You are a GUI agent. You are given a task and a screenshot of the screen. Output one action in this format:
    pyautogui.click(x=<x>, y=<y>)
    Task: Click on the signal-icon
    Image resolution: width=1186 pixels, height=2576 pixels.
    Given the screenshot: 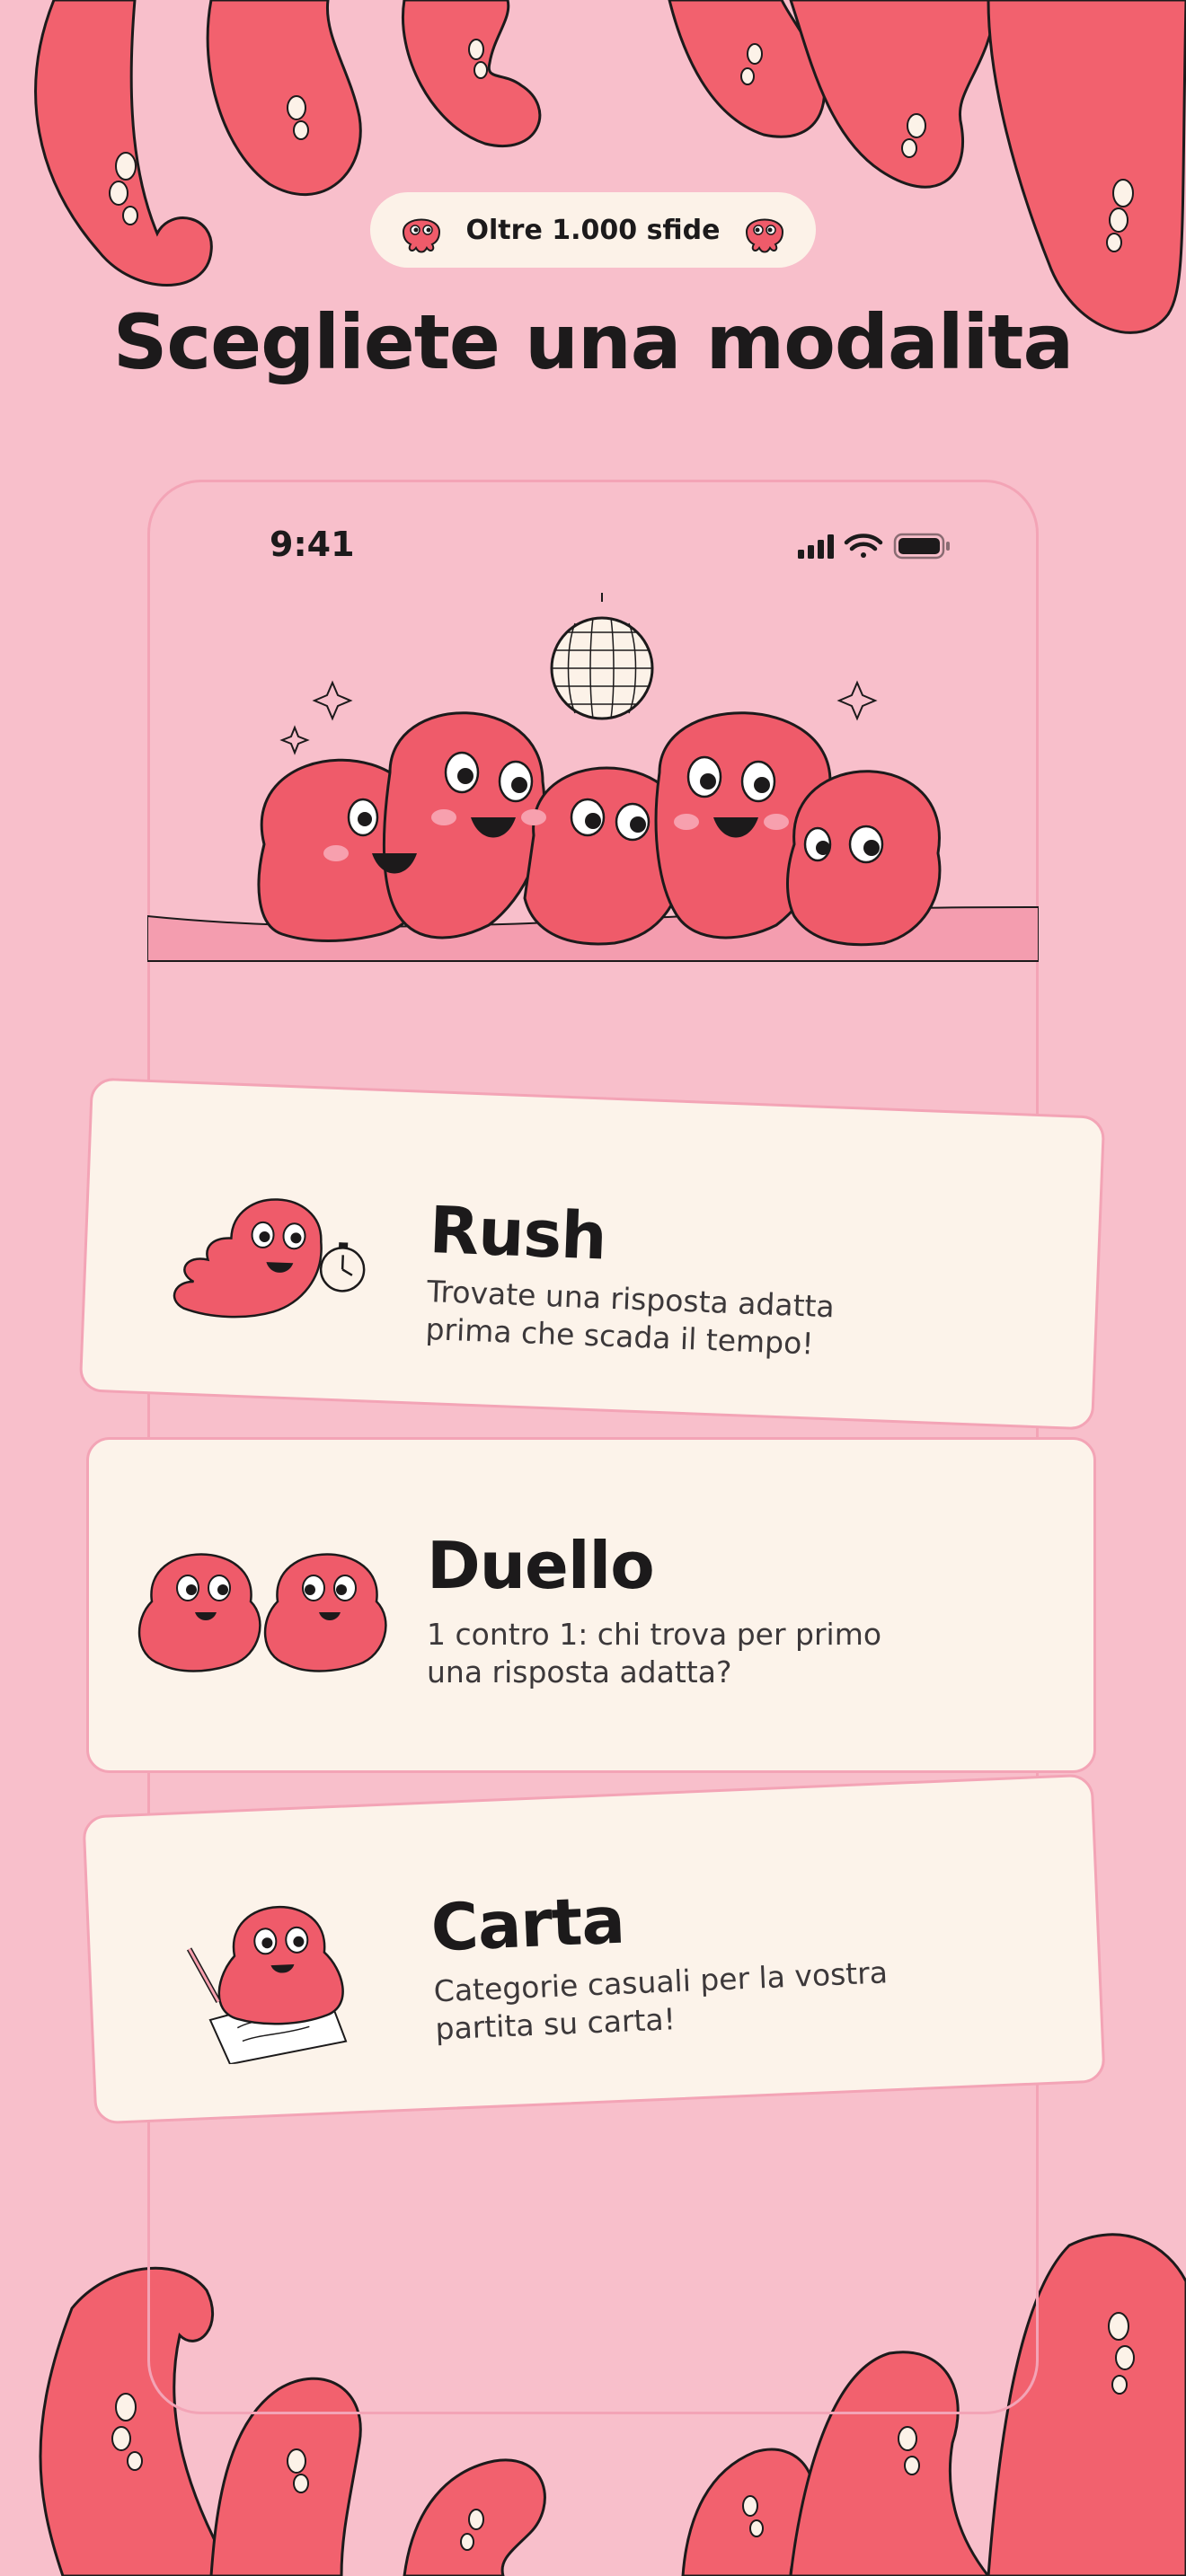 What is the action you would take?
    pyautogui.click(x=816, y=546)
    